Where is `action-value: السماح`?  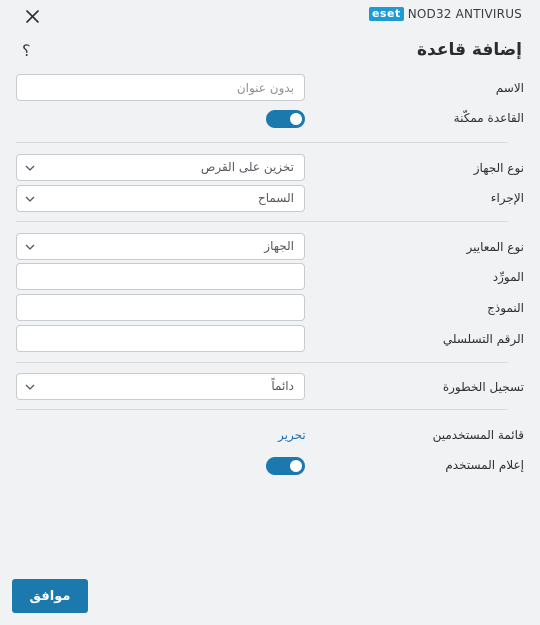
action-value: السماح is located at coordinates (275, 198).